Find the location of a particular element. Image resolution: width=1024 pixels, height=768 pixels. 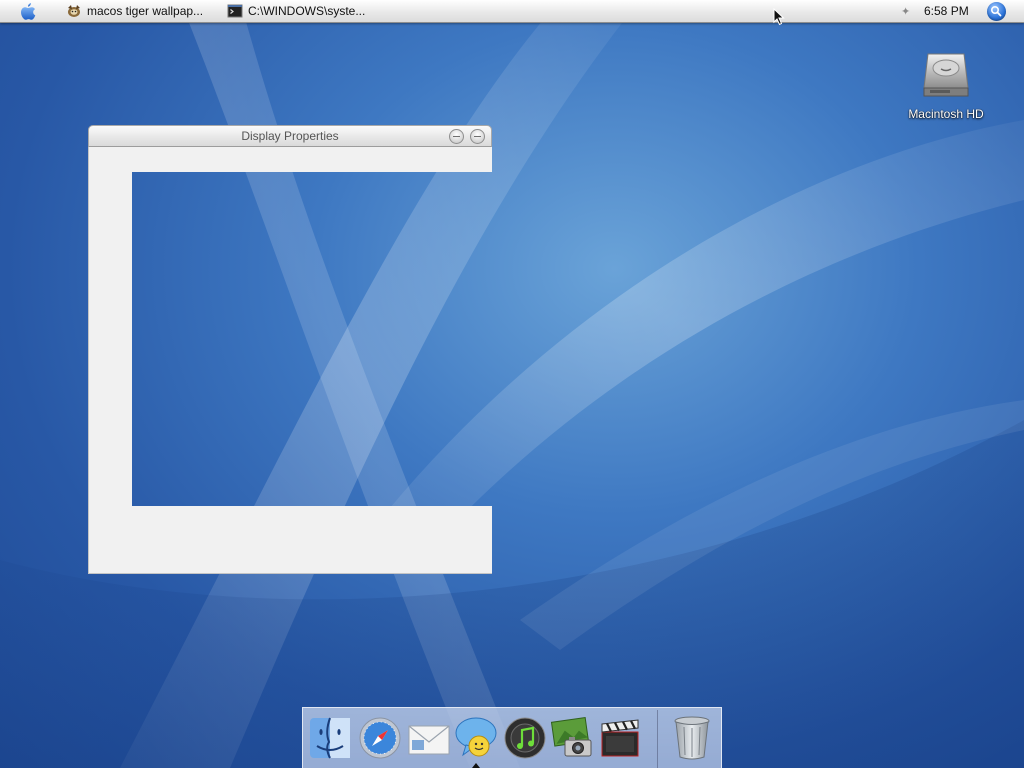

dock-item-safari is located at coordinates (380, 738).